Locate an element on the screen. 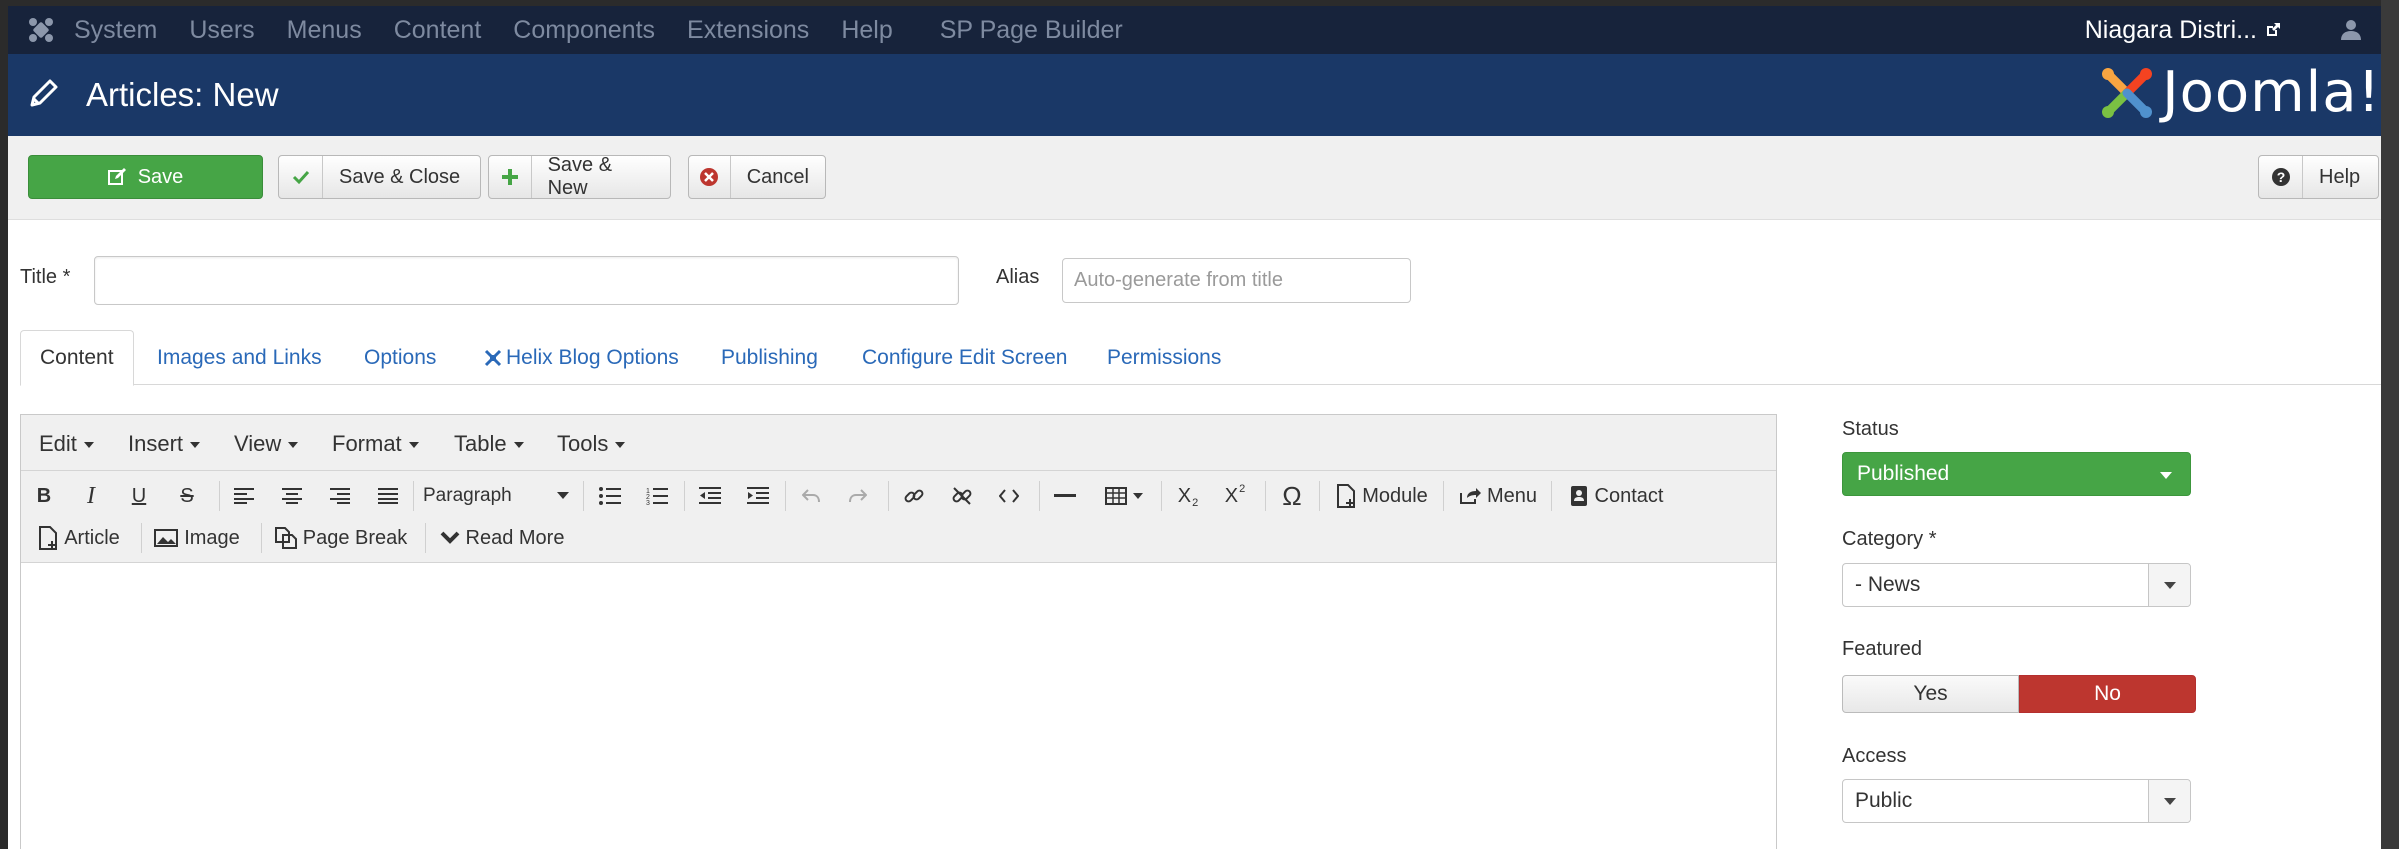 The width and height of the screenshot is (2399, 849). page-title: Articles: New is located at coordinates (182, 94).